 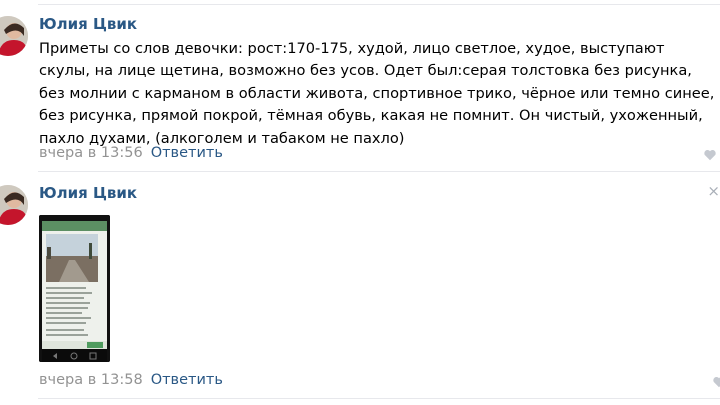 I want to click on comment-meta: вчера в 13:58 Ответить, so click(x=131, y=380).